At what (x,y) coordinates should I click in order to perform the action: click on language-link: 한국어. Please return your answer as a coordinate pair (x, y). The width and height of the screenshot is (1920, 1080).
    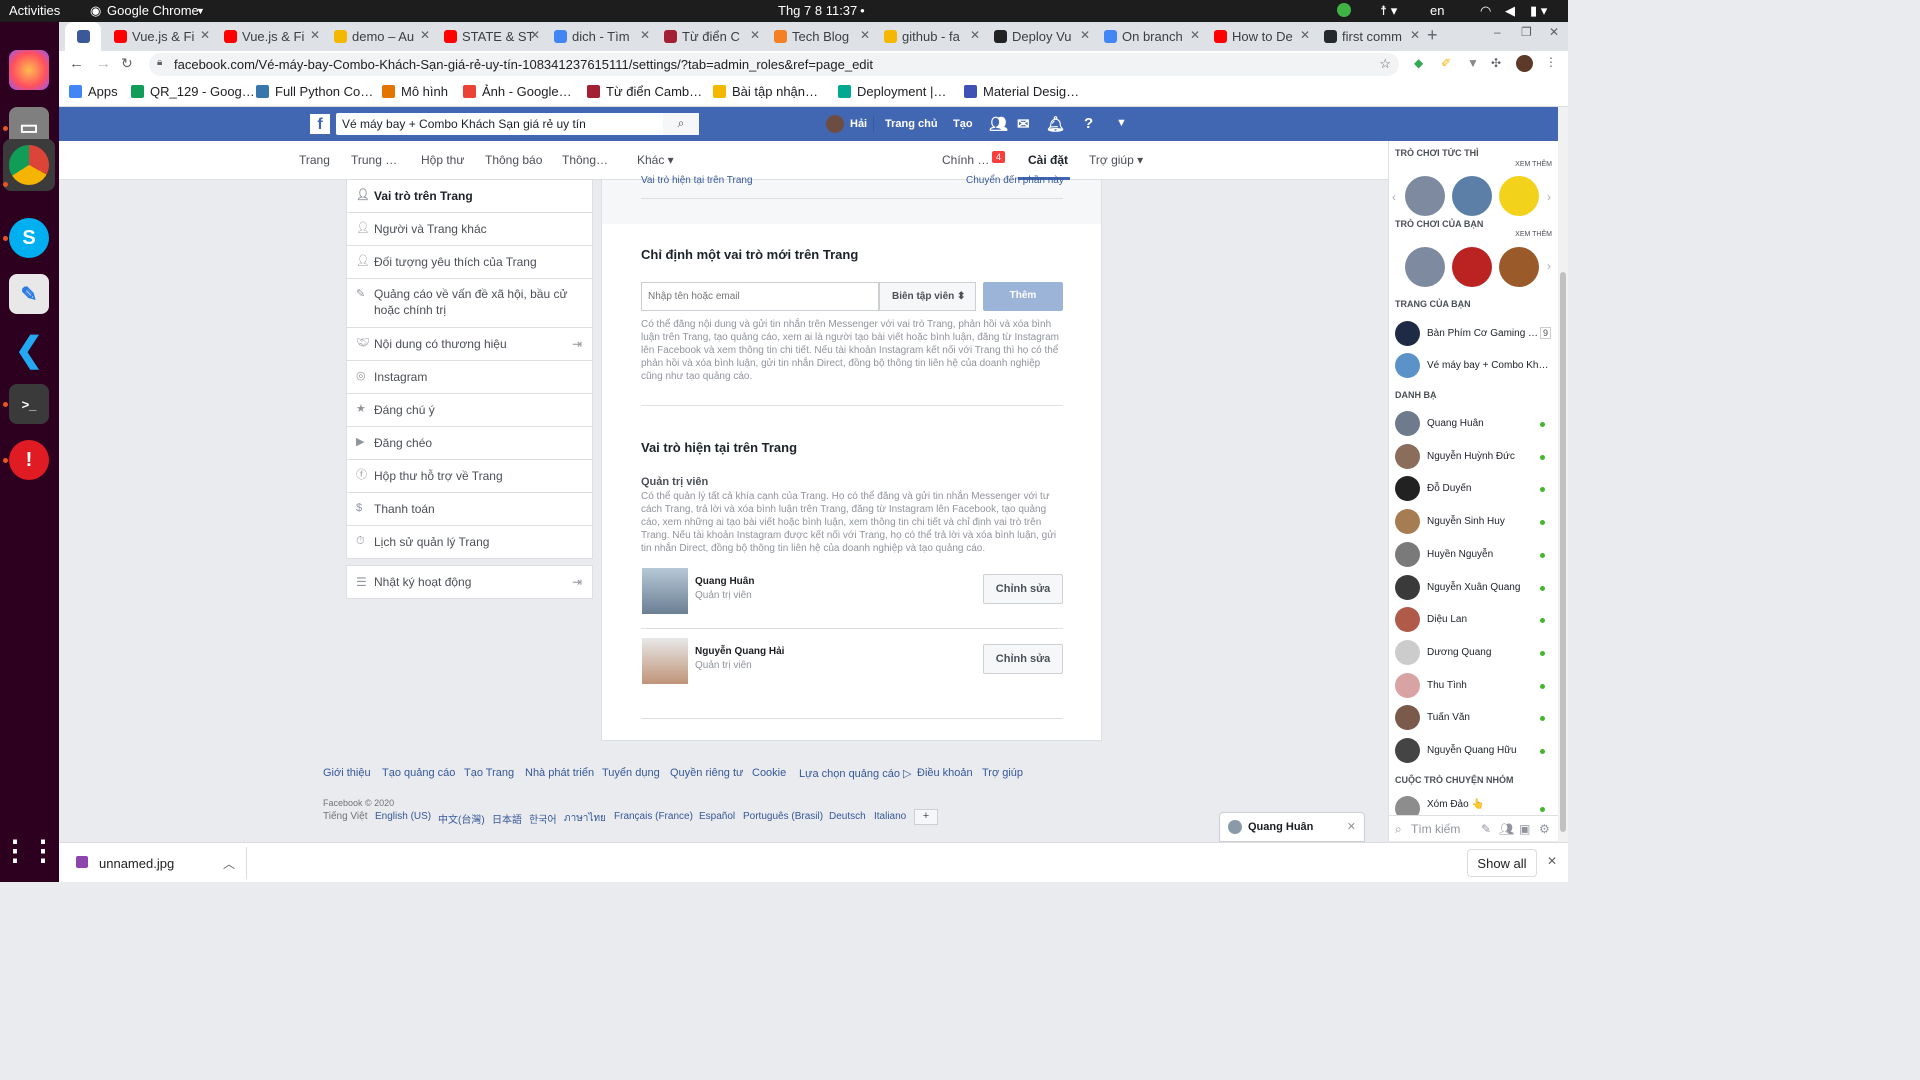
    Looking at the image, I should click on (543, 818).